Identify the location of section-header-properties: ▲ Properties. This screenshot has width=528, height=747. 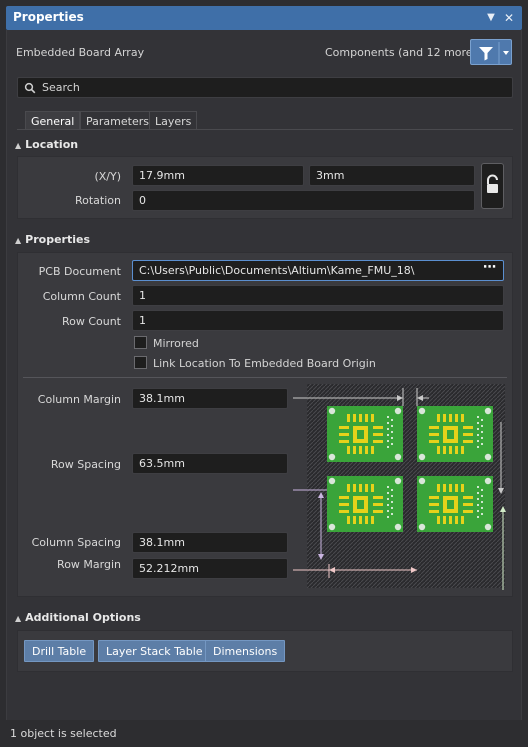
(52, 239).